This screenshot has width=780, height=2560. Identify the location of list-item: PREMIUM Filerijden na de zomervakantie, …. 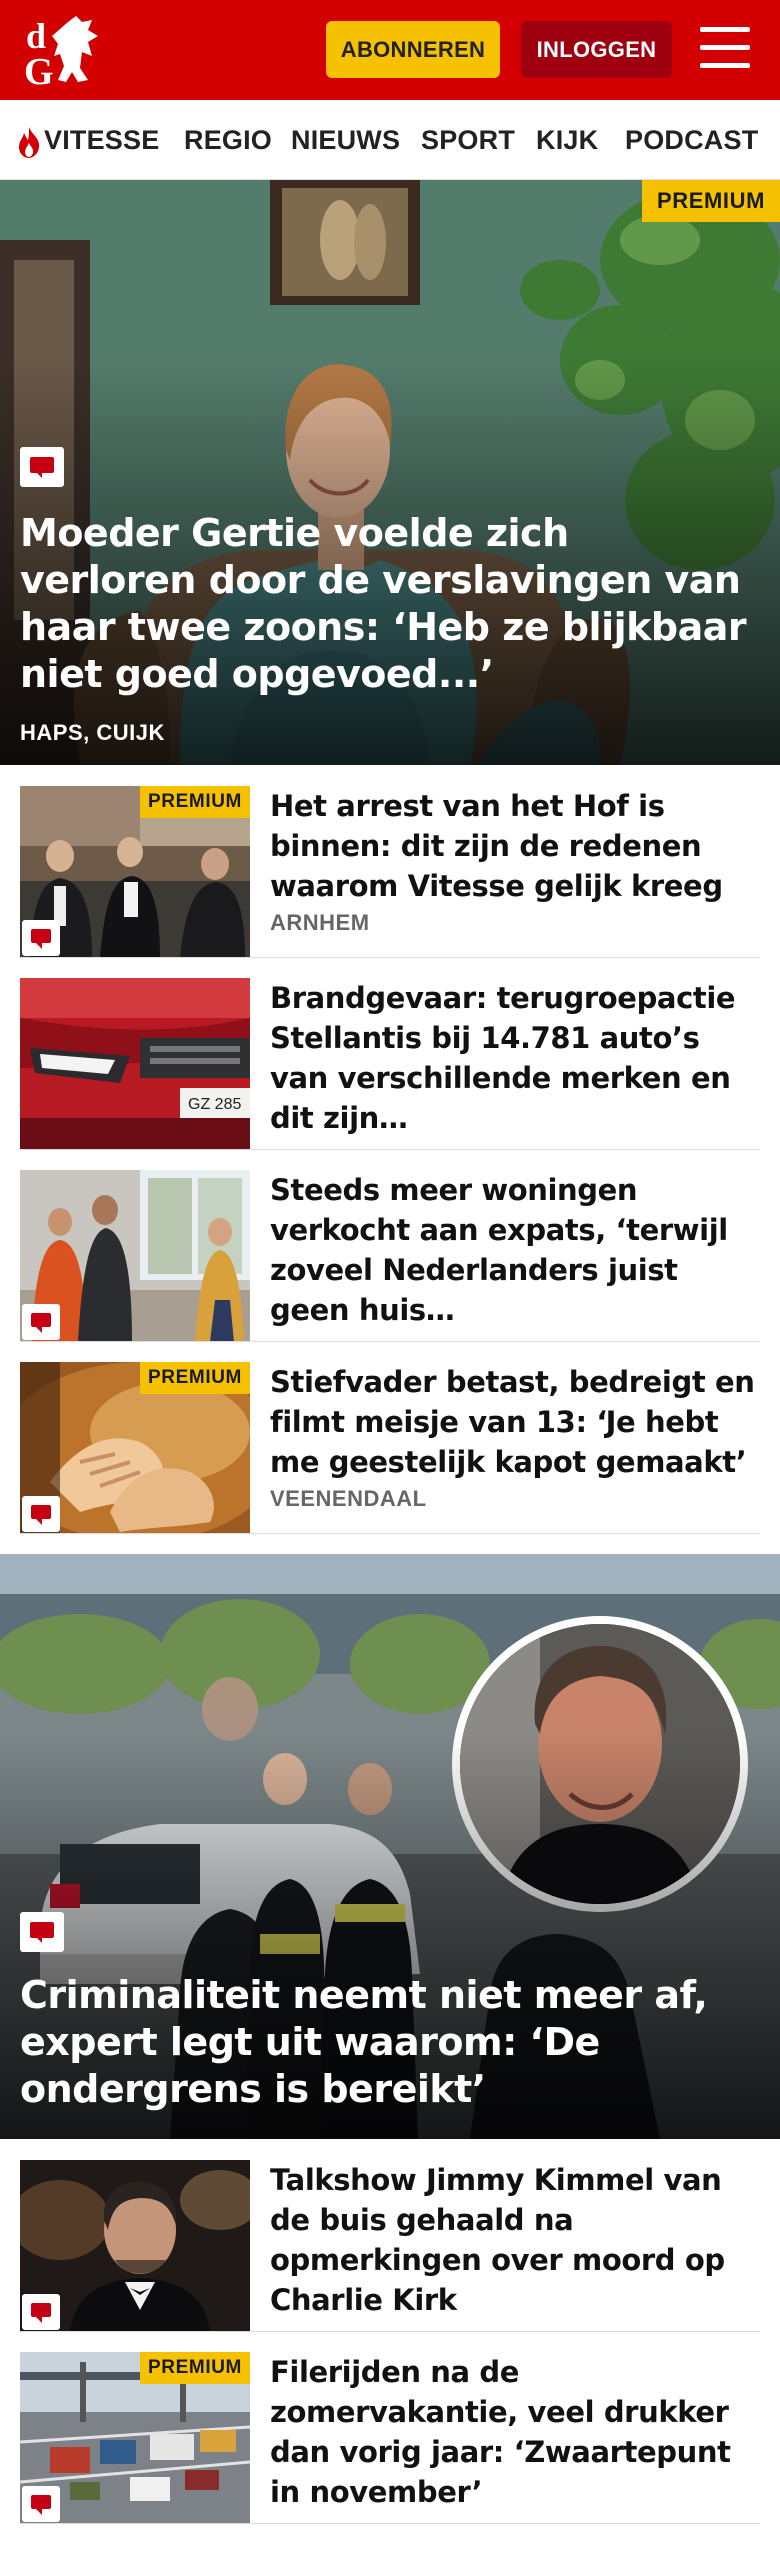
(390, 2447).